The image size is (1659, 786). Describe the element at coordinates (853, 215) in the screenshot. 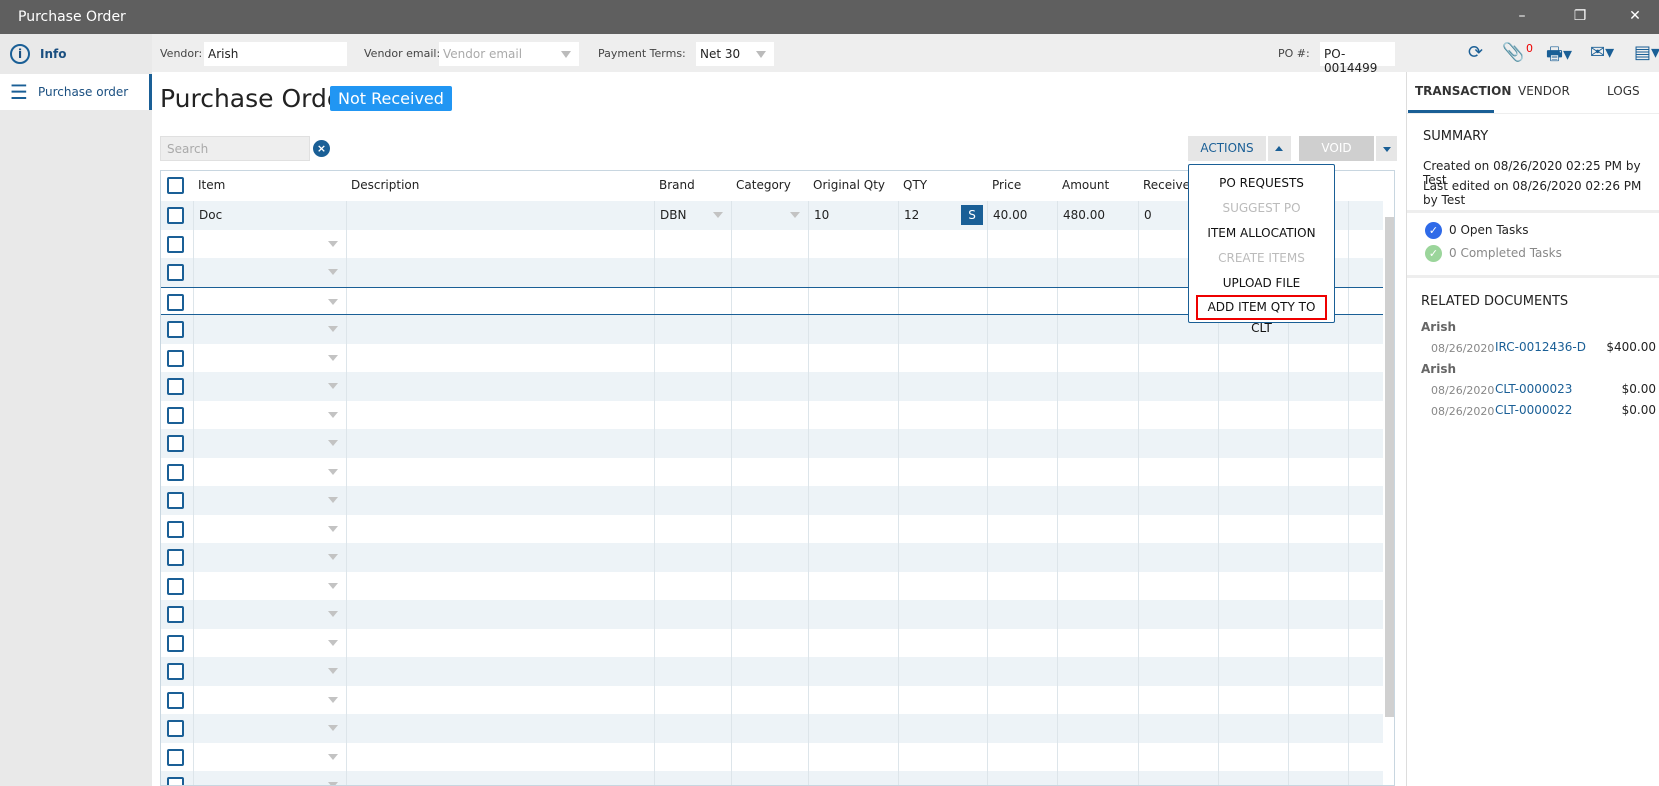

I see `grid-cell: 10` at that location.